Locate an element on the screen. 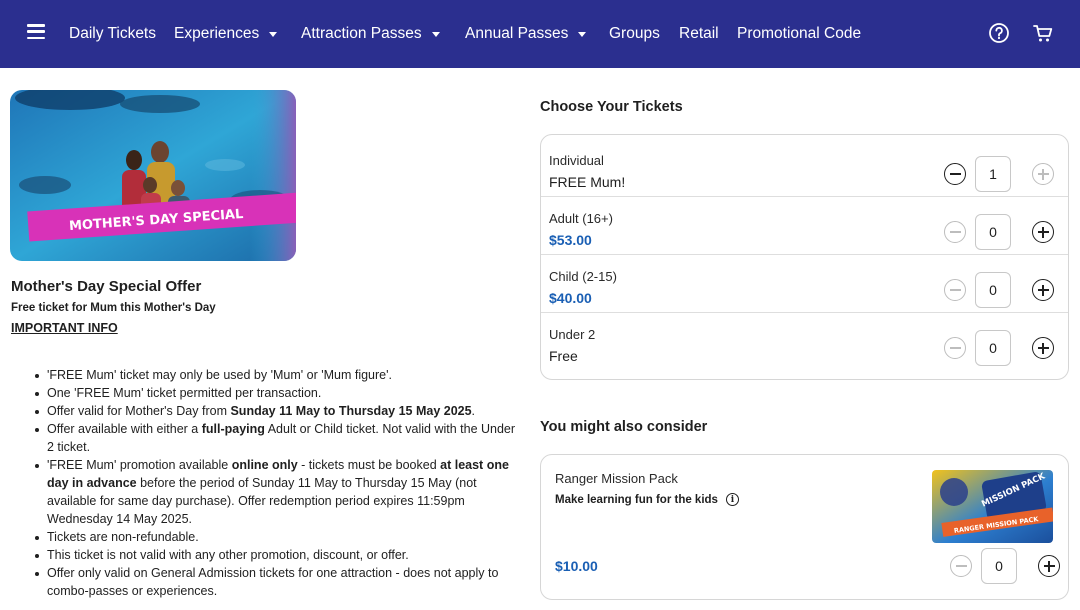 The height and width of the screenshot is (610, 1080). nav-label: Daily Tickets is located at coordinates (112, 33).